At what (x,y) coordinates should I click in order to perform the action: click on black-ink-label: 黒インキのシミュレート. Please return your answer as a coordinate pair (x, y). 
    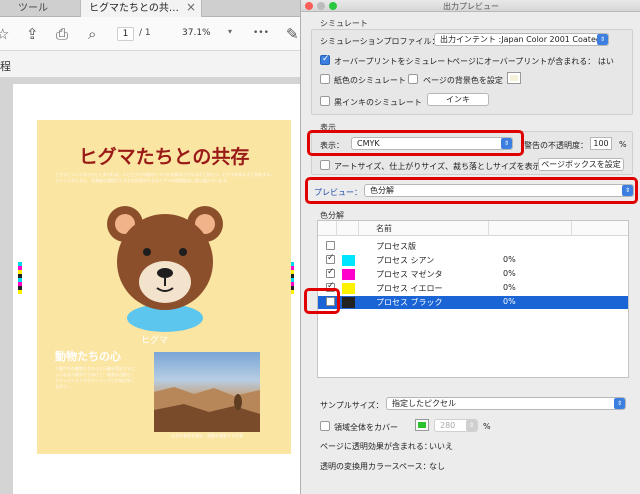
    Looking at the image, I should click on (378, 102).